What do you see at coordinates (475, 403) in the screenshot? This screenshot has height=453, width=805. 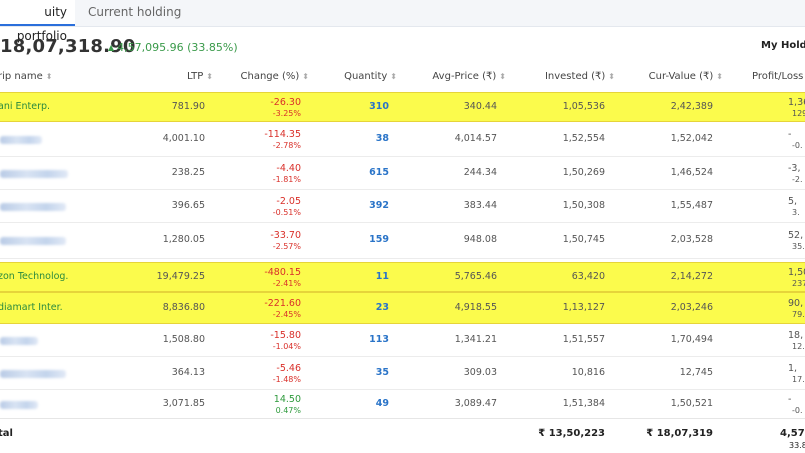 I see `avg-price-value: 3,089.47` at bounding box center [475, 403].